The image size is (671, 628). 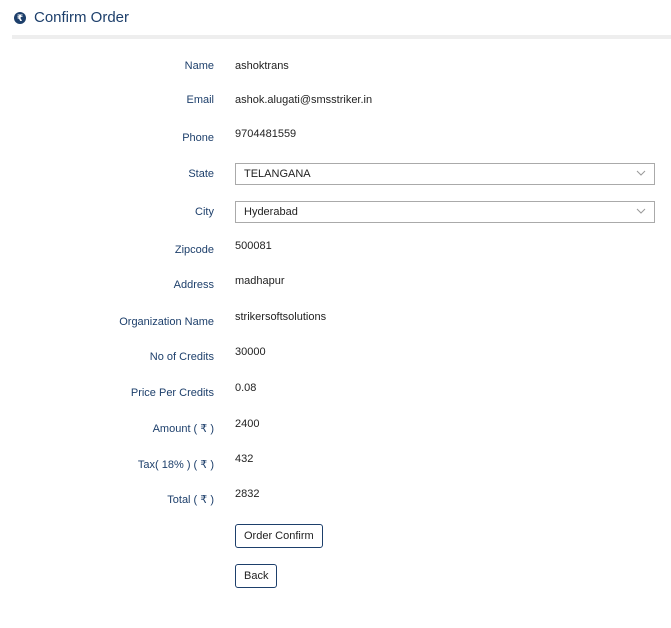 I want to click on total-value: 2832, so click(x=247, y=494).